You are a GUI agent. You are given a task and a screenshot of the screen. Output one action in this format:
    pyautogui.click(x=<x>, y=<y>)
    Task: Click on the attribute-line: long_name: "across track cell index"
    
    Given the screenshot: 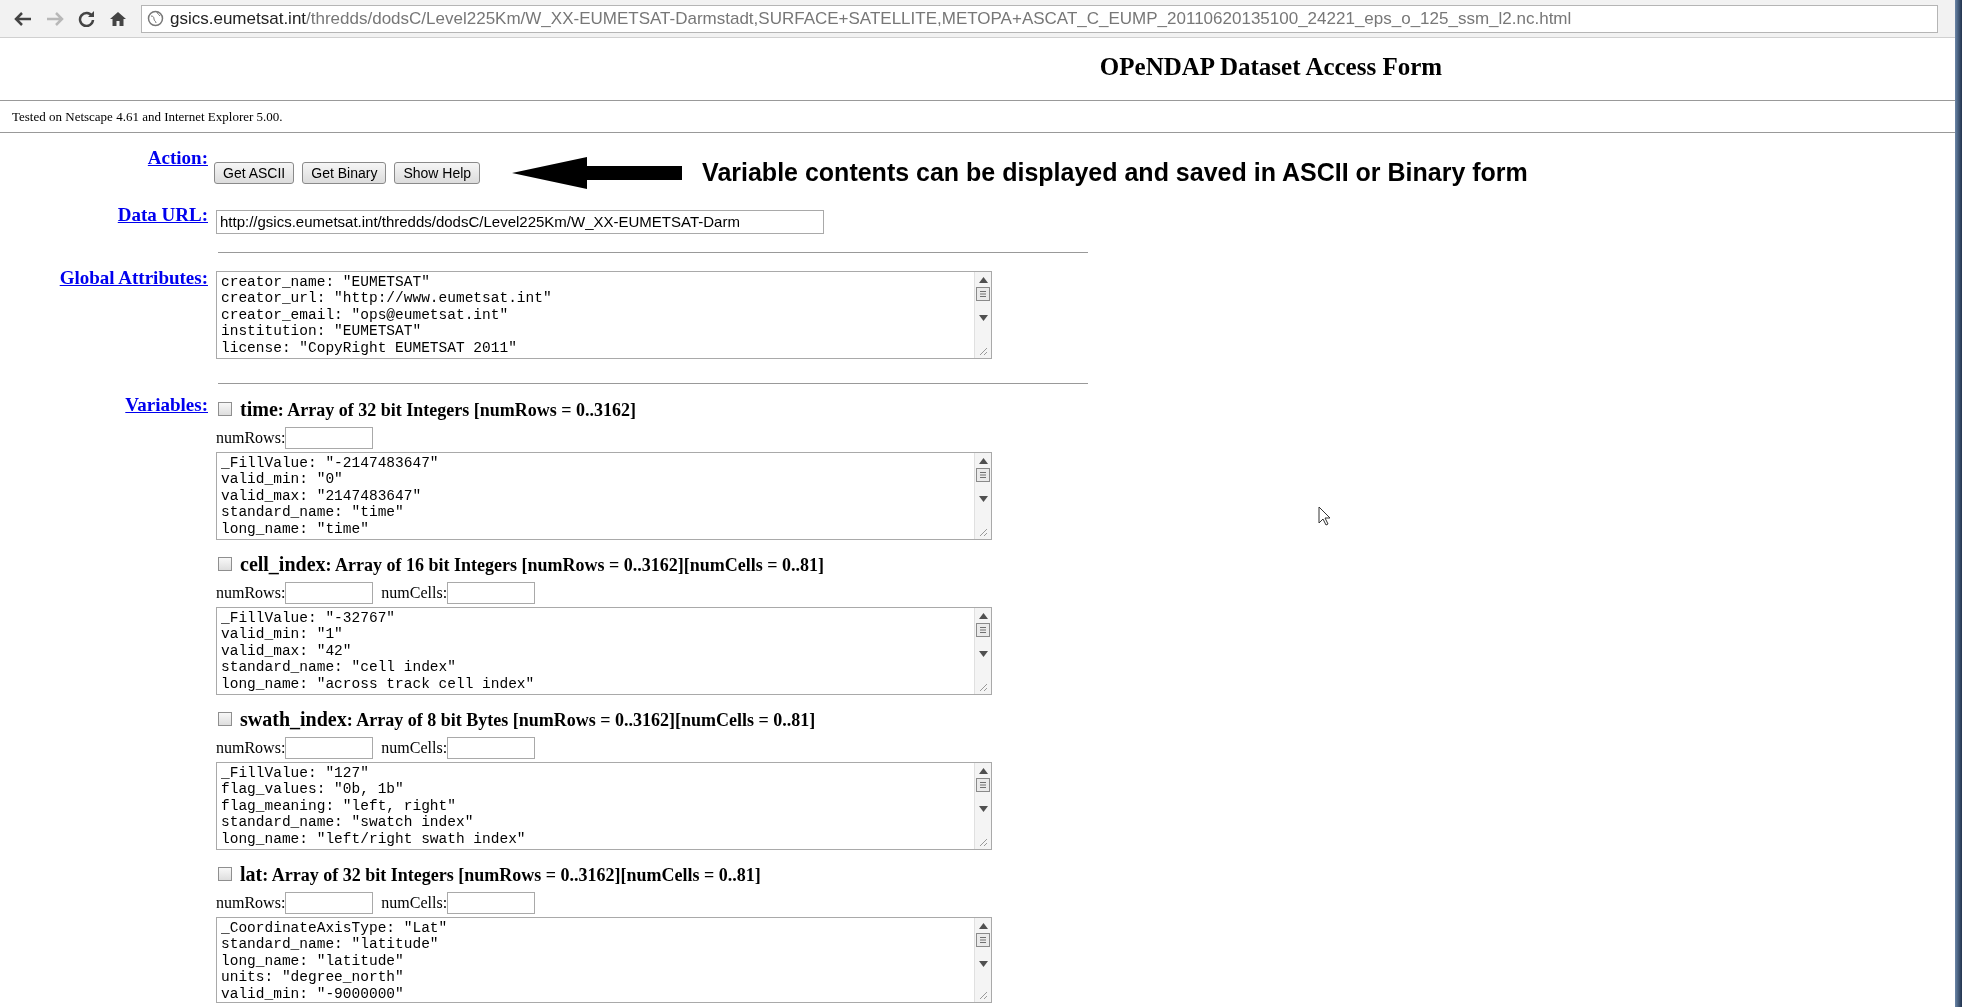 What is the action you would take?
    pyautogui.click(x=378, y=683)
    